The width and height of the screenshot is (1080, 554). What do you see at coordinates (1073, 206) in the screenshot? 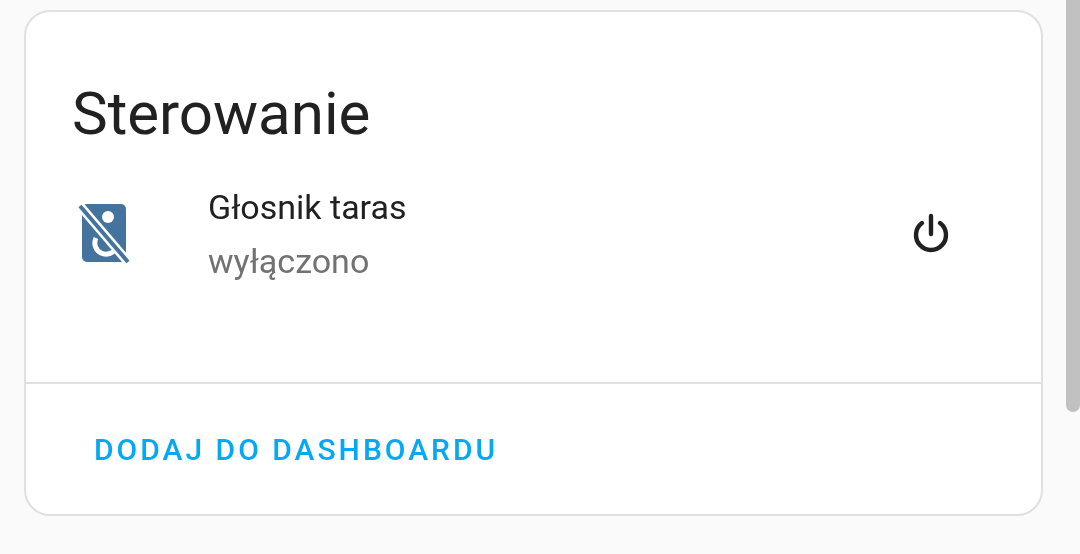
I see `scrollbar` at bounding box center [1073, 206].